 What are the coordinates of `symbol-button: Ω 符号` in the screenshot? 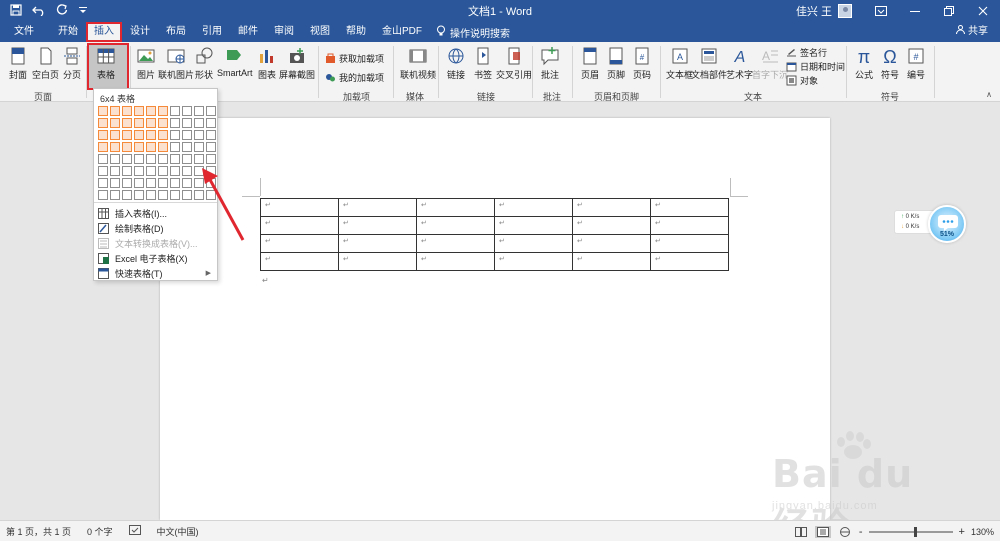 It's located at (890, 63).